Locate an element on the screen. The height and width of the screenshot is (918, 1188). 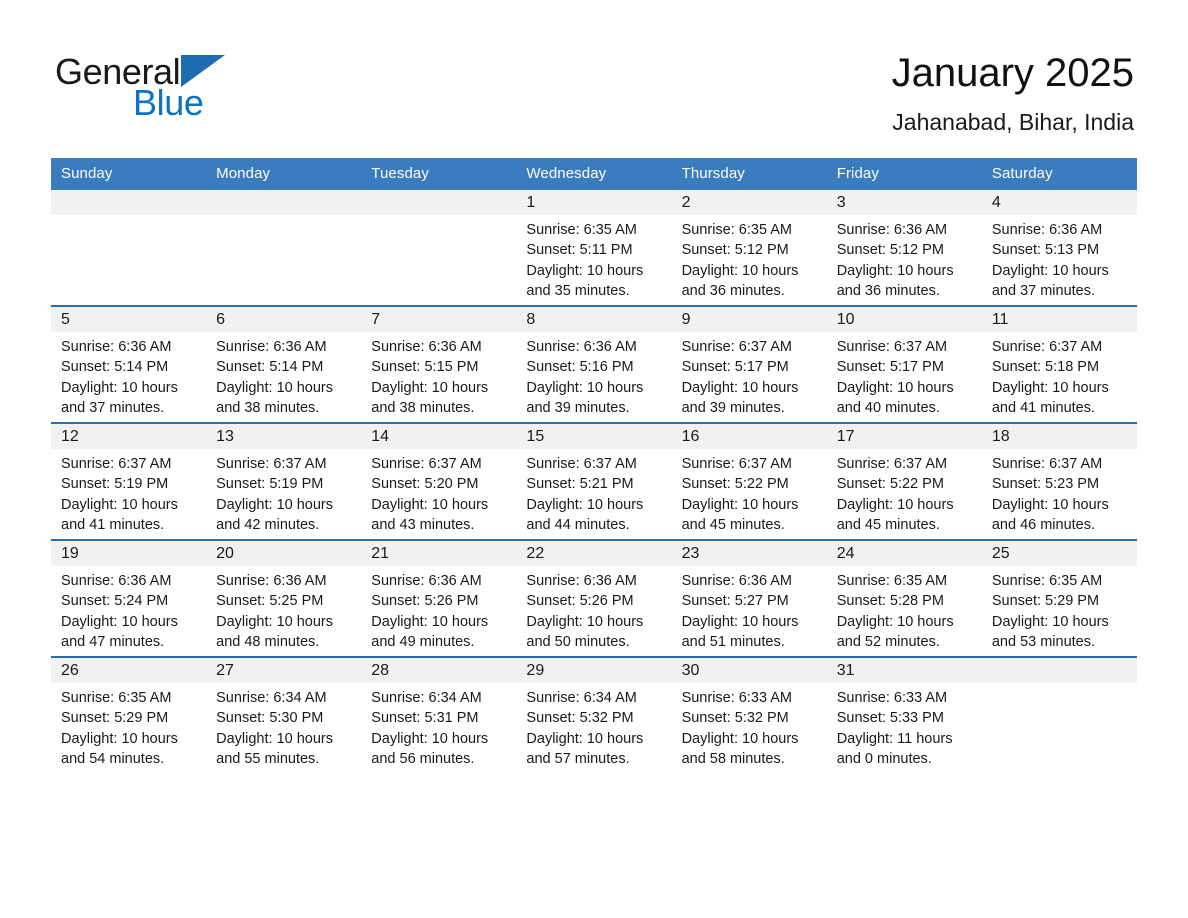
day-detail-sunset: Sunset: 5:23 PM is located at coordinates (1045, 484).